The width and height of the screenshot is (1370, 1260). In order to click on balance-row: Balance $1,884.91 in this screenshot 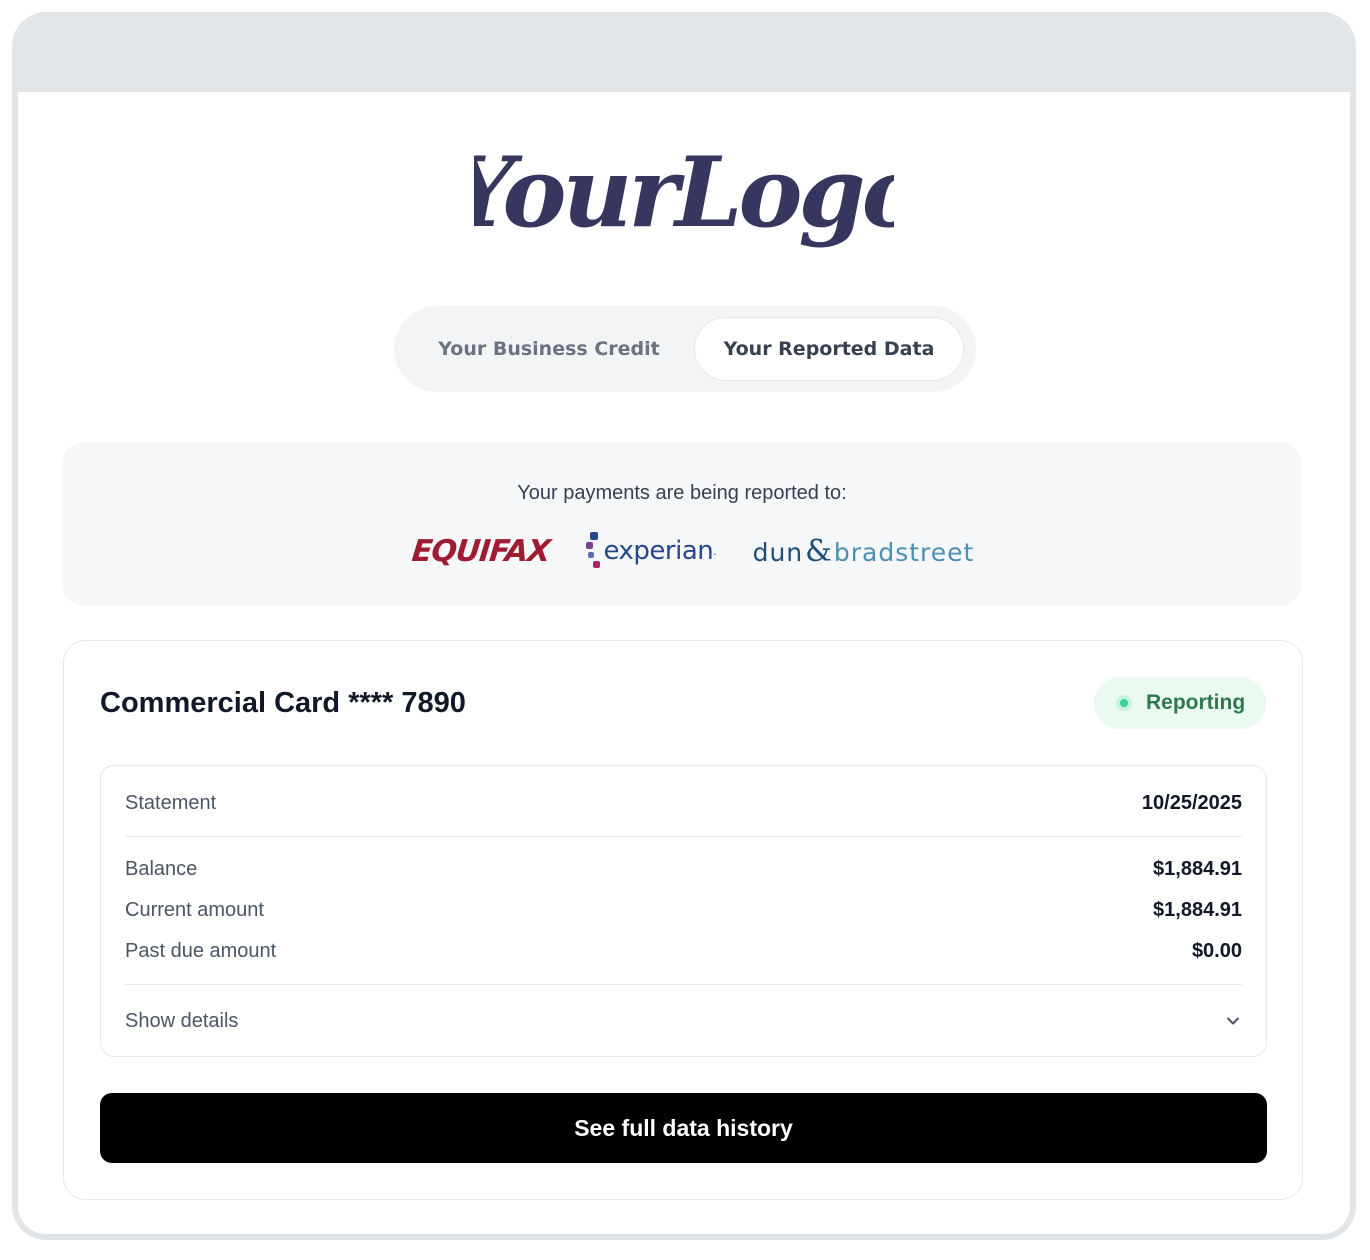, I will do `click(683, 869)`.